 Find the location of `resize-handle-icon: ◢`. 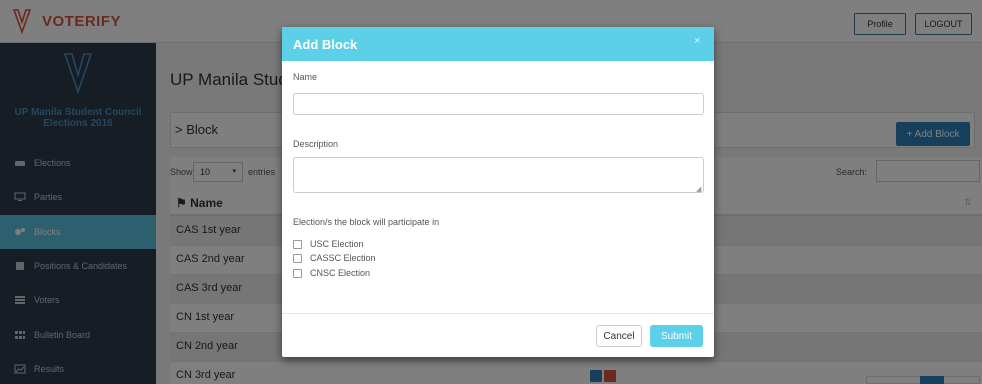

resize-handle-icon: ◢ is located at coordinates (698, 189).